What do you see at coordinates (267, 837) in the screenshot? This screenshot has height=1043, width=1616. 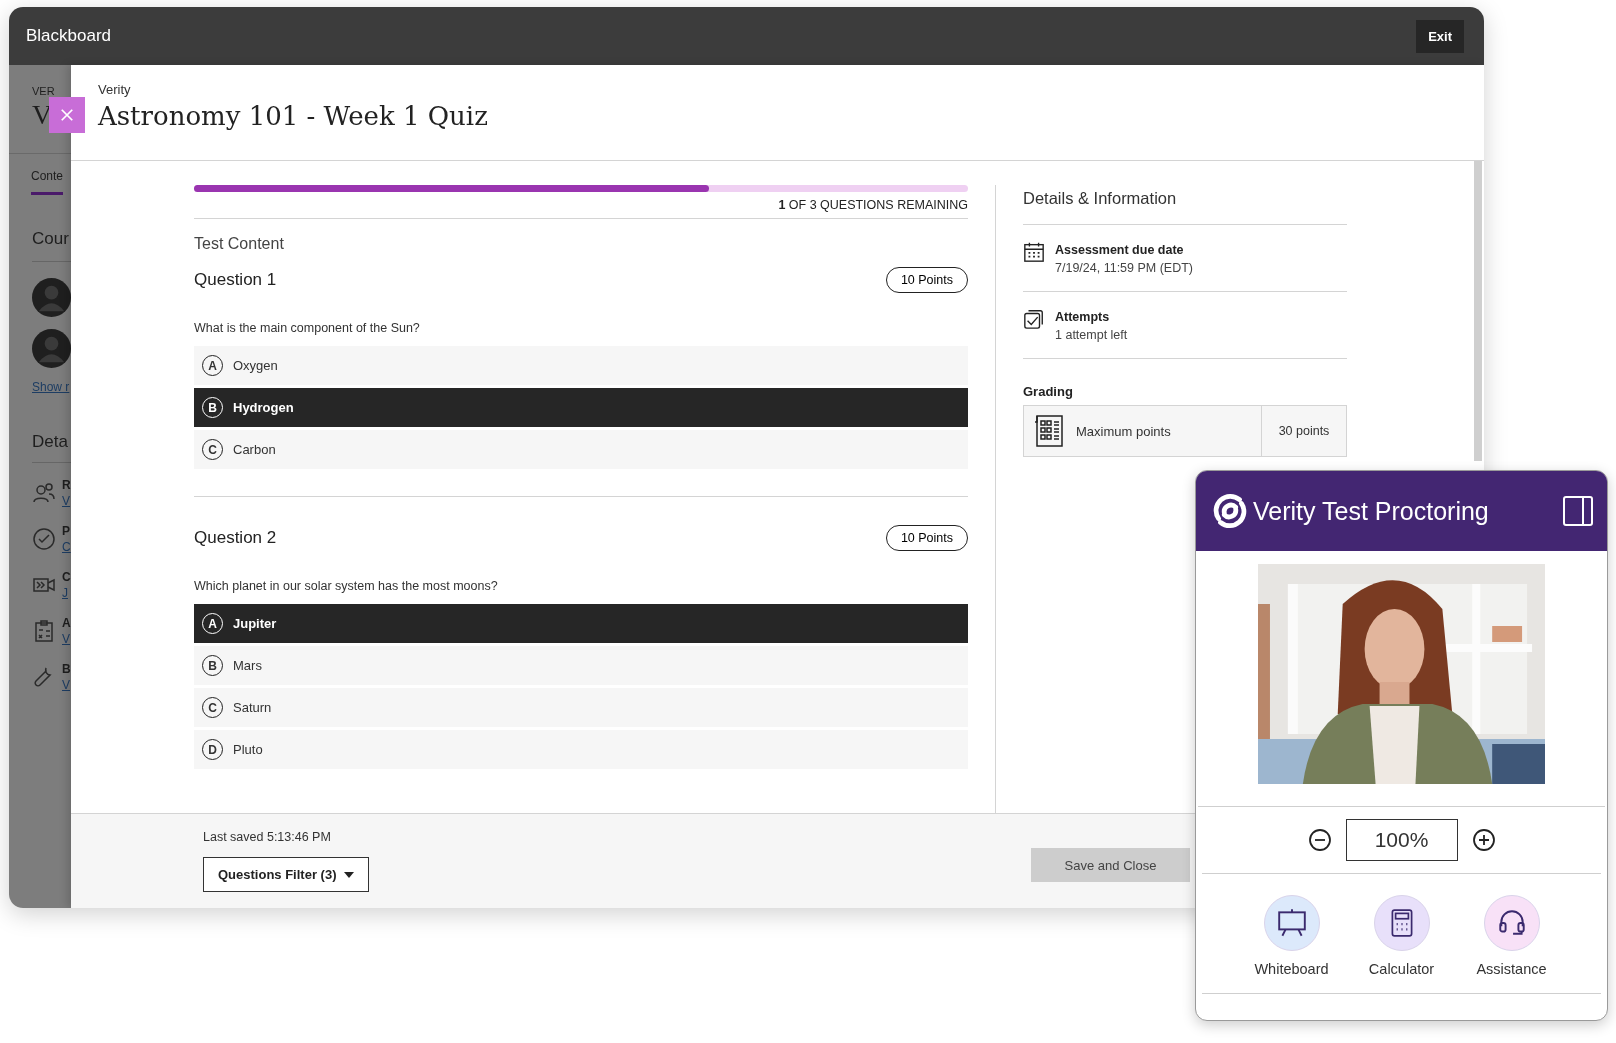 I see `last-saved-text: Last saved 5:13:46 PM` at bounding box center [267, 837].